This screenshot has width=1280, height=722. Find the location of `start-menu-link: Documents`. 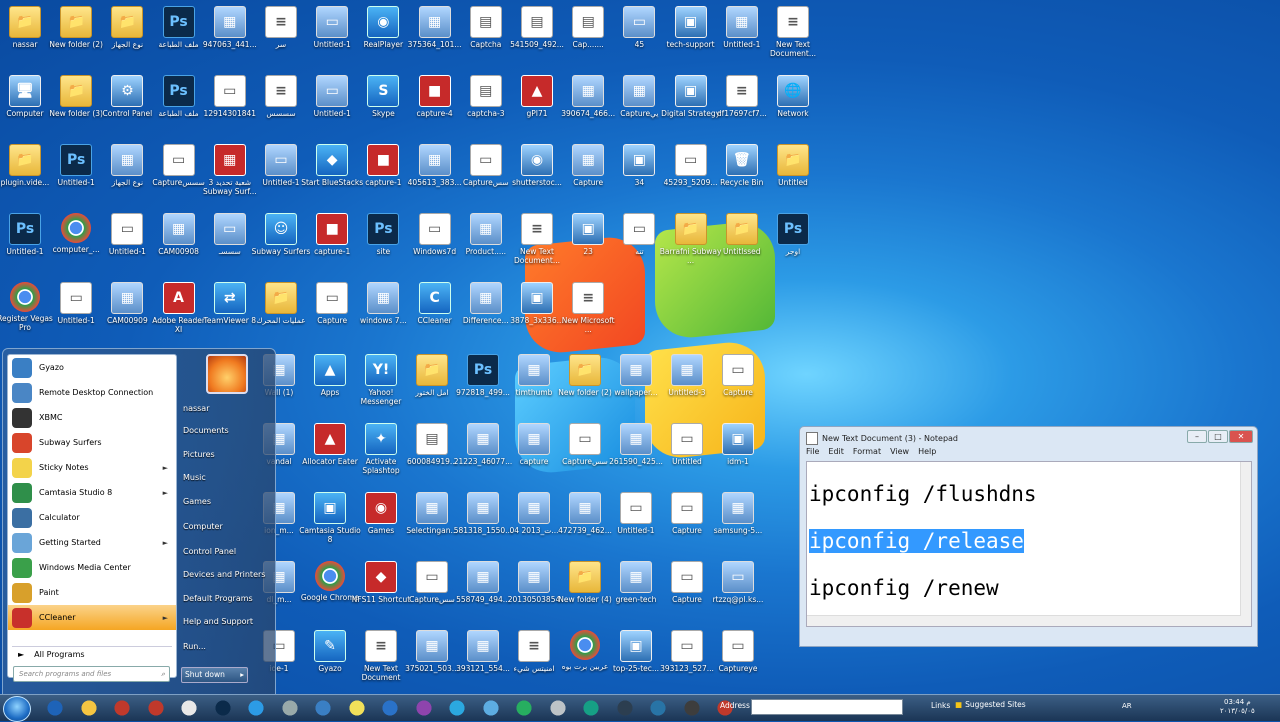

start-menu-link: Documents is located at coordinates (228, 431).